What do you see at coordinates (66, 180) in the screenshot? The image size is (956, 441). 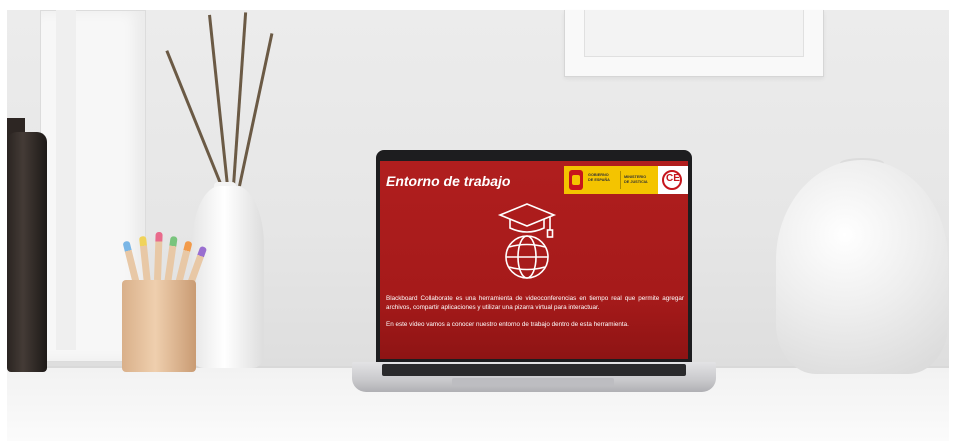 I see `left-frame-inner` at bounding box center [66, 180].